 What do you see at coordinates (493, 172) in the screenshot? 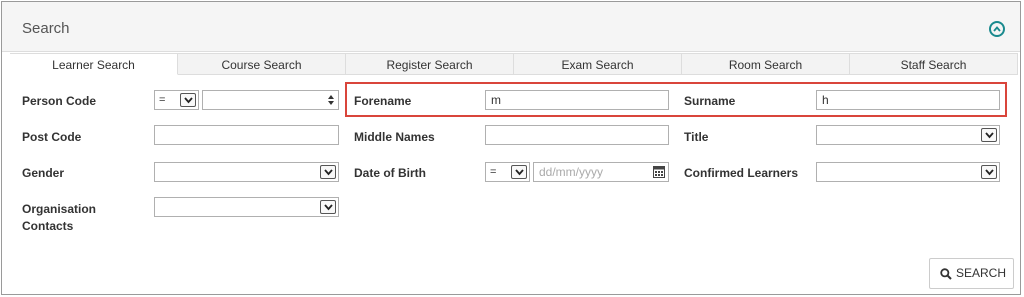
I see `dob-operator-value: =` at bounding box center [493, 172].